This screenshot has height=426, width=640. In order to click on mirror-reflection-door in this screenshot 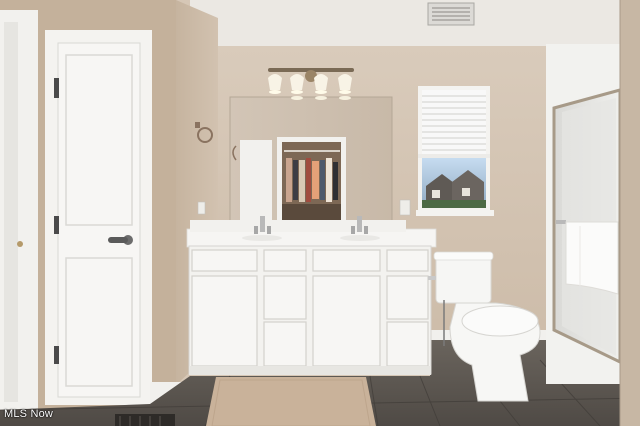, I will do `click(256, 180)`.